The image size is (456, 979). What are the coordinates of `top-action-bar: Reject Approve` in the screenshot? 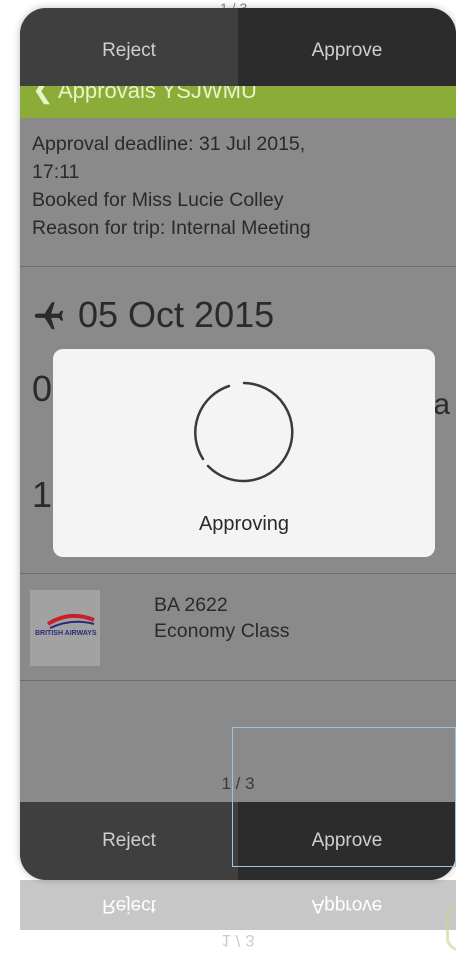 It's located at (238, 47).